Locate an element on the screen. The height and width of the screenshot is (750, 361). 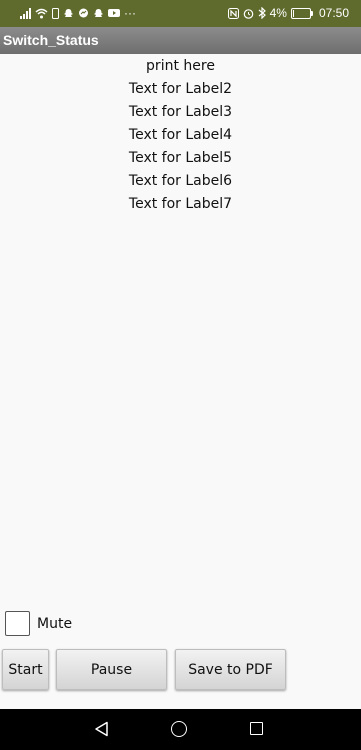
label-6: Text for Label6 is located at coordinates (180, 181).